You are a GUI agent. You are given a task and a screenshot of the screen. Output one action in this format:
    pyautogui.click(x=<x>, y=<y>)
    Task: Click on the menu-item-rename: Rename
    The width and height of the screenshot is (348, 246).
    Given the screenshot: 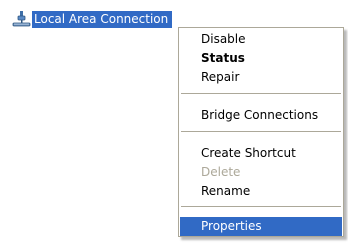 What is the action you would take?
    pyautogui.click(x=261, y=191)
    